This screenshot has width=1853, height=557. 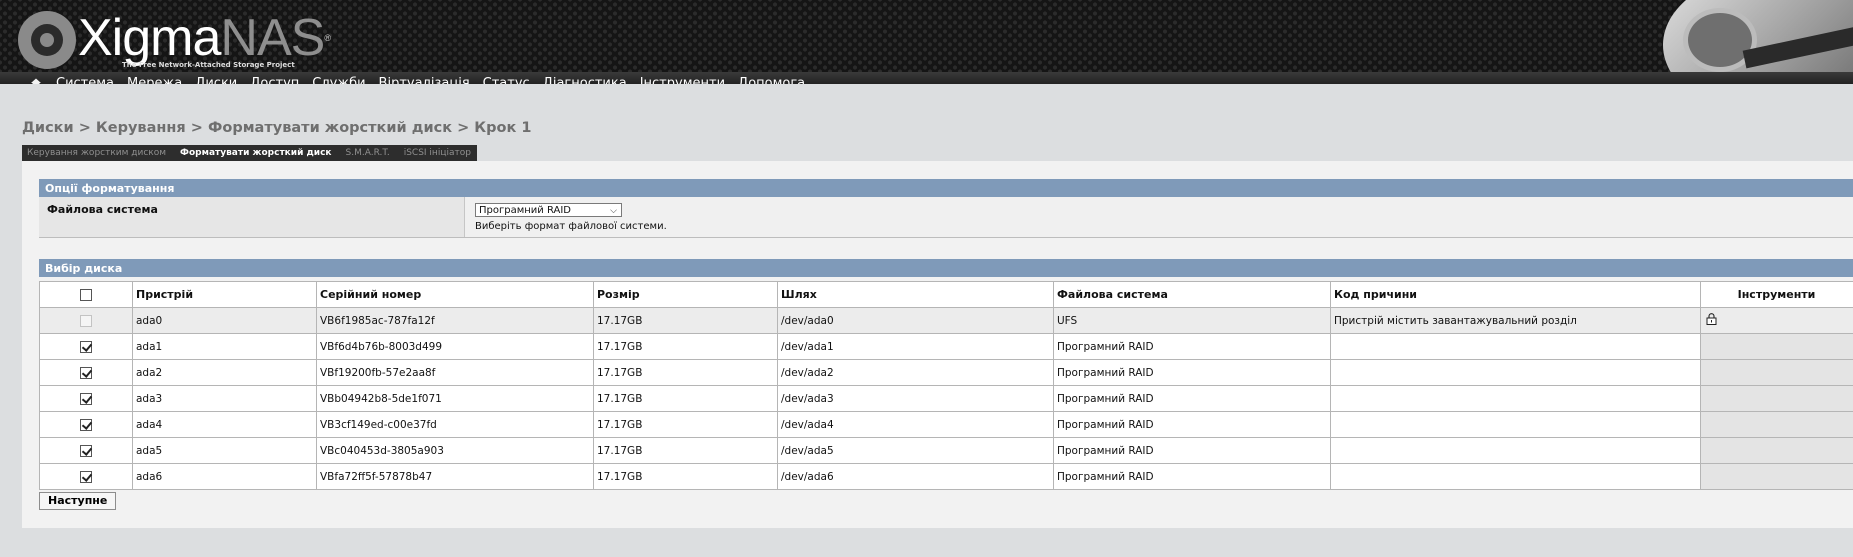 I want to click on logo-mark-icon, so click(x=47, y=40).